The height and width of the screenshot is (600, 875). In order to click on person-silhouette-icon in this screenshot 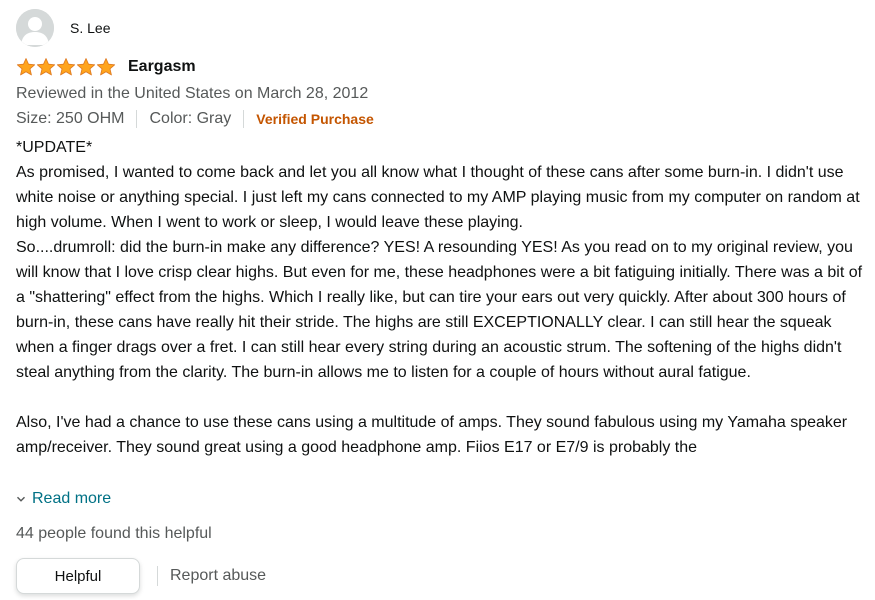, I will do `click(35, 28)`.